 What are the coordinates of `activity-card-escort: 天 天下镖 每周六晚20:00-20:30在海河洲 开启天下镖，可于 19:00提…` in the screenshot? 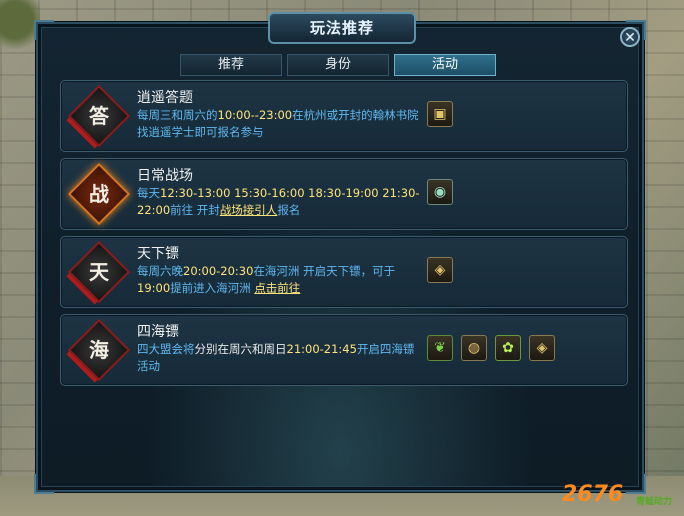 It's located at (344, 272).